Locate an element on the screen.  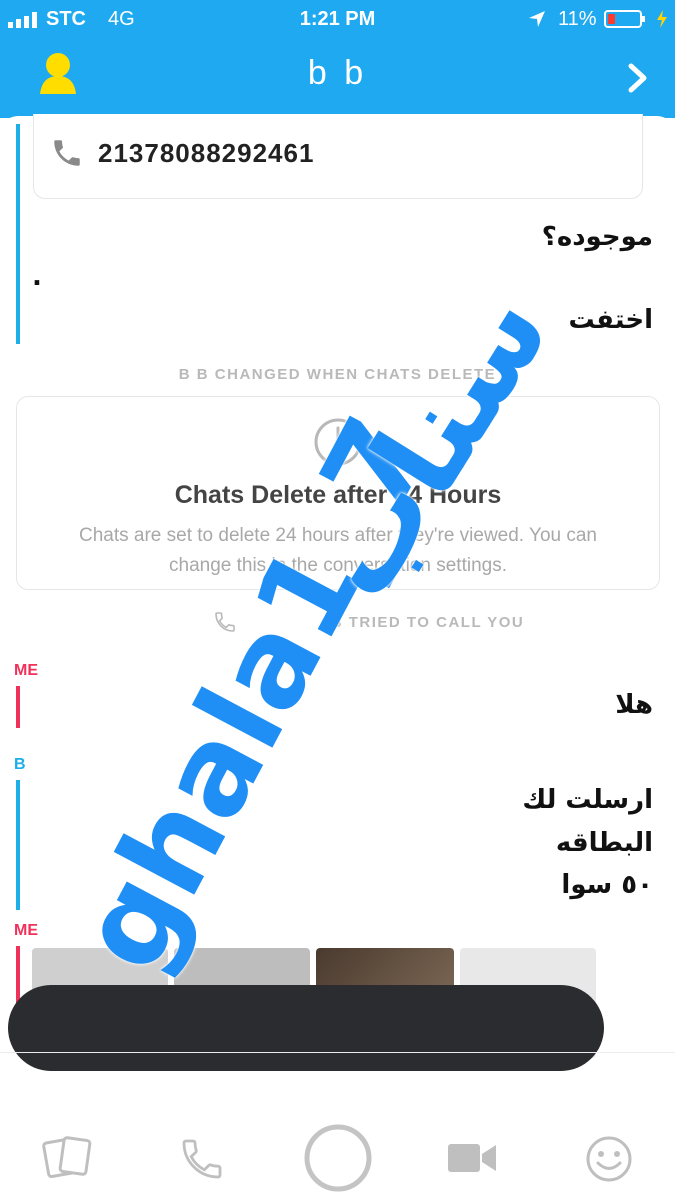
chat-input-field is located at coordinates (340, 1086).